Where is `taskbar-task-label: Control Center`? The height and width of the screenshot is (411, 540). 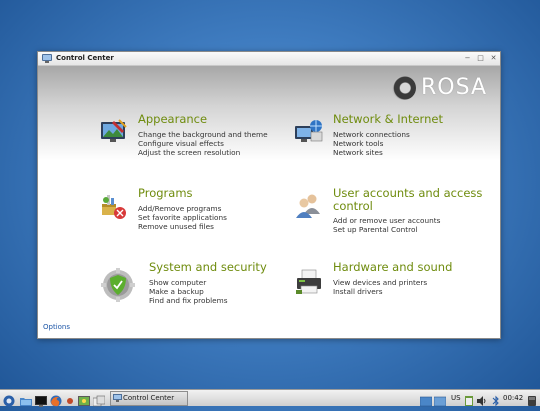 taskbar-task-label: Control Center is located at coordinates (149, 398).